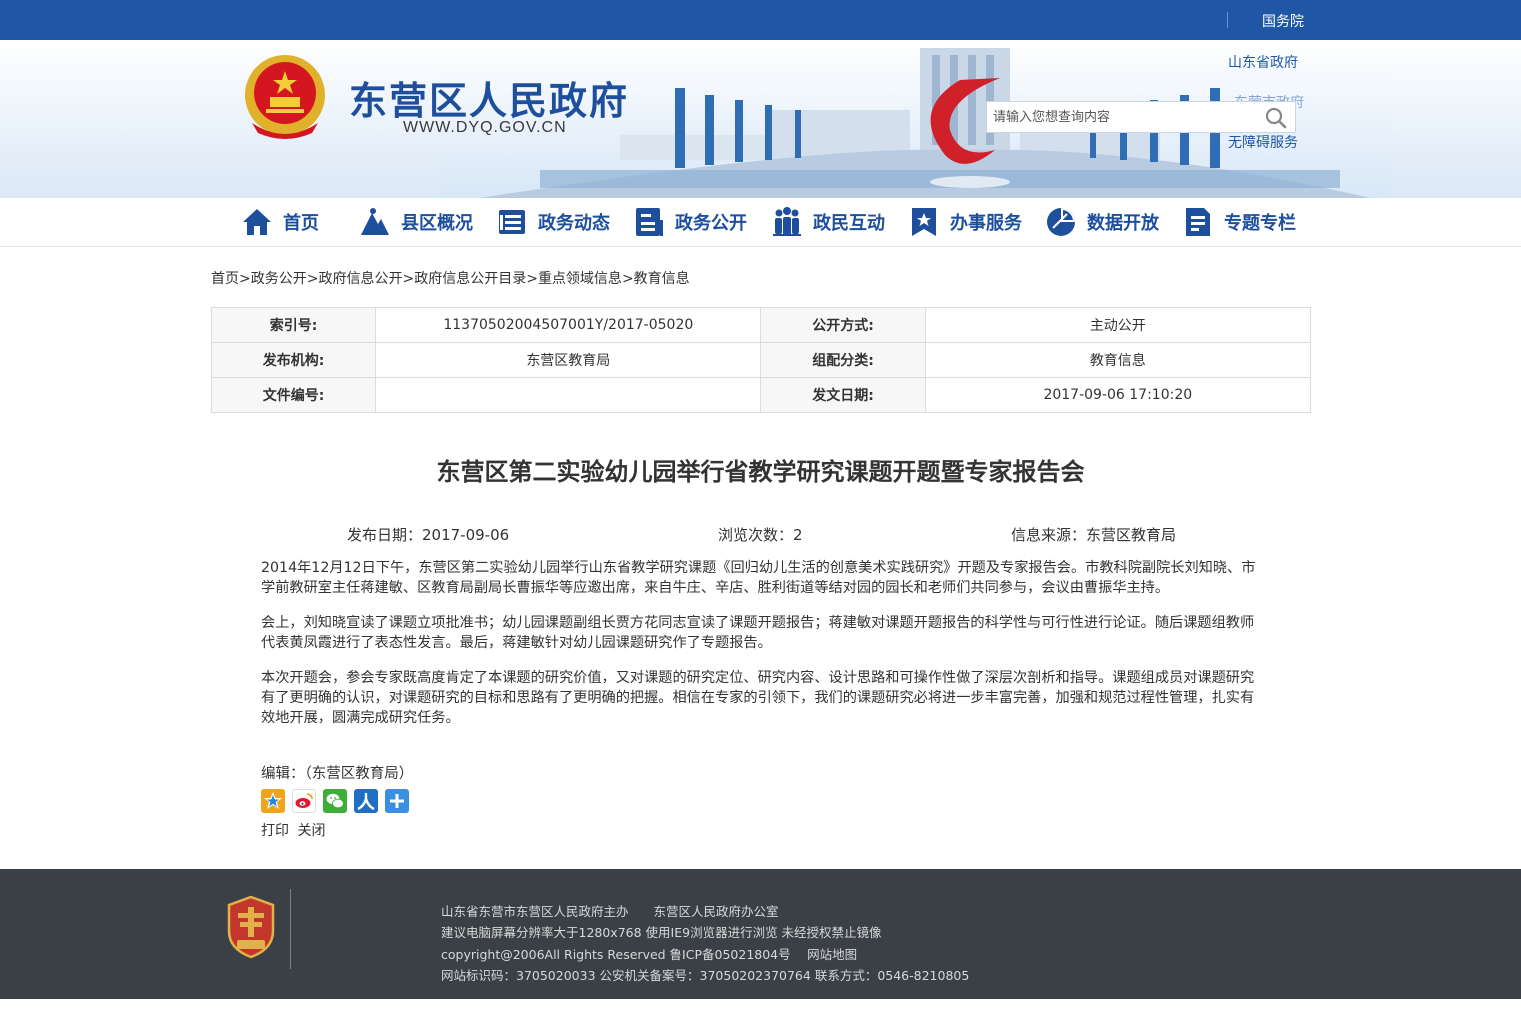 This screenshot has height=1019, width=1521. What do you see at coordinates (760, 535) in the screenshot?
I see `view-count: 浏览次数：2` at bounding box center [760, 535].